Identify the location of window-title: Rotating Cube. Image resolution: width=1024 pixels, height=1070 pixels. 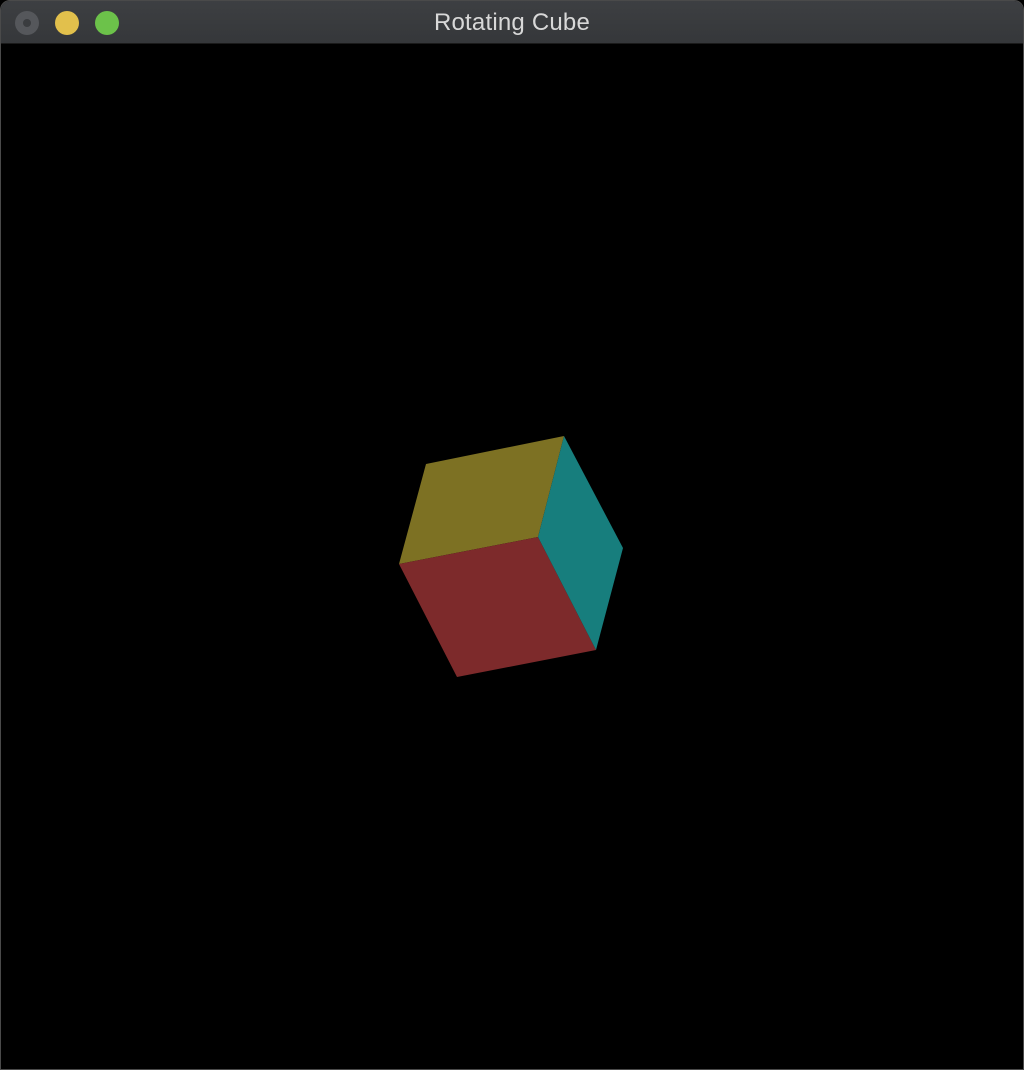
(512, 22).